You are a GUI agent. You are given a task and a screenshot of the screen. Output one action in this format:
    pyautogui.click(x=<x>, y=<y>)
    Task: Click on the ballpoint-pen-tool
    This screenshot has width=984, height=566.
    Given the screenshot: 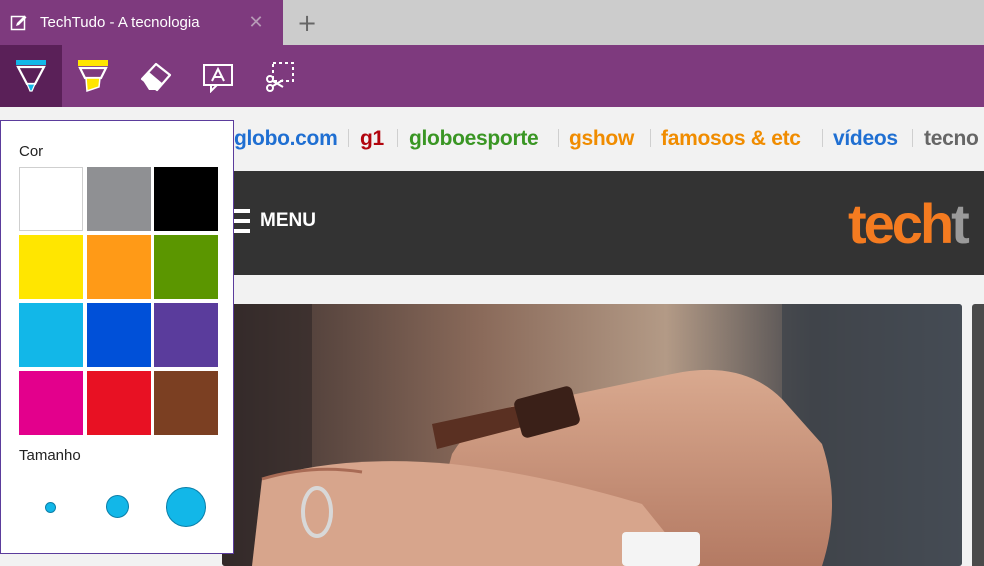 What is the action you would take?
    pyautogui.click(x=31, y=76)
    